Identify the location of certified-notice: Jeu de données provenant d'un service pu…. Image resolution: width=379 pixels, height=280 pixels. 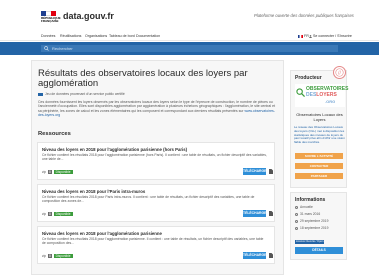
(81, 94).